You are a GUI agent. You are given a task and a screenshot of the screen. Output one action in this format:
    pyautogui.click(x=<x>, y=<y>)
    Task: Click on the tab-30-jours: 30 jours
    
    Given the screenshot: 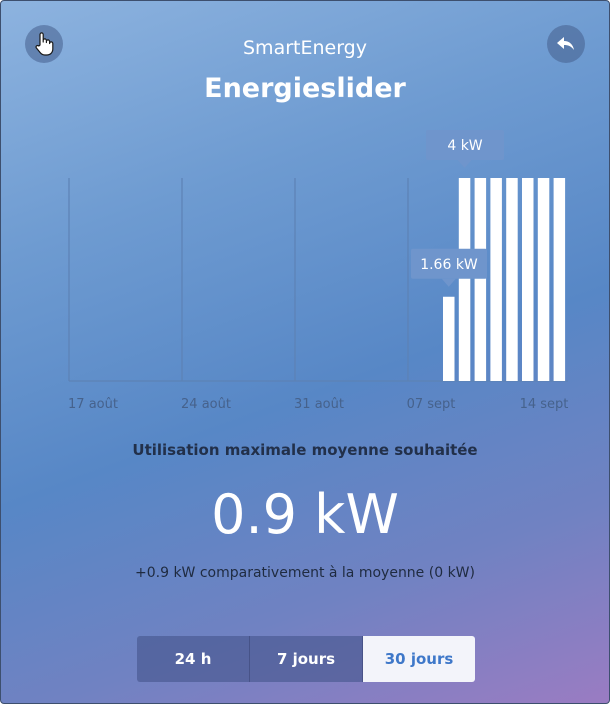 What is the action you would take?
    pyautogui.click(x=419, y=659)
    